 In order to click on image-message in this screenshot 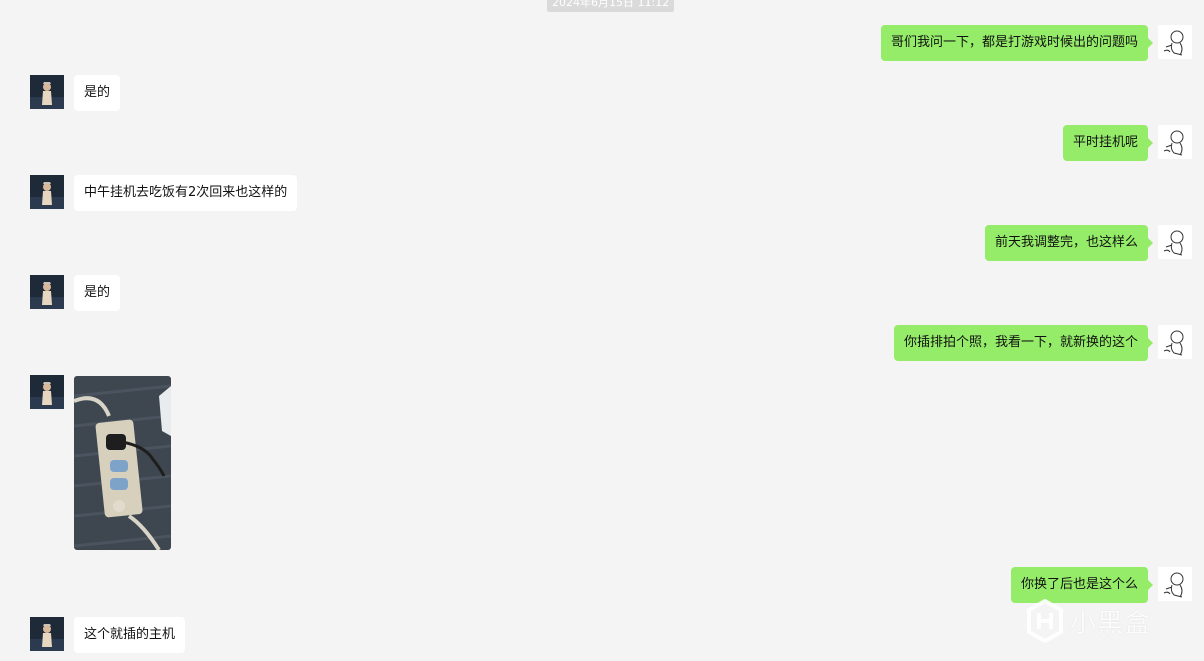, I will do `click(122, 463)`.